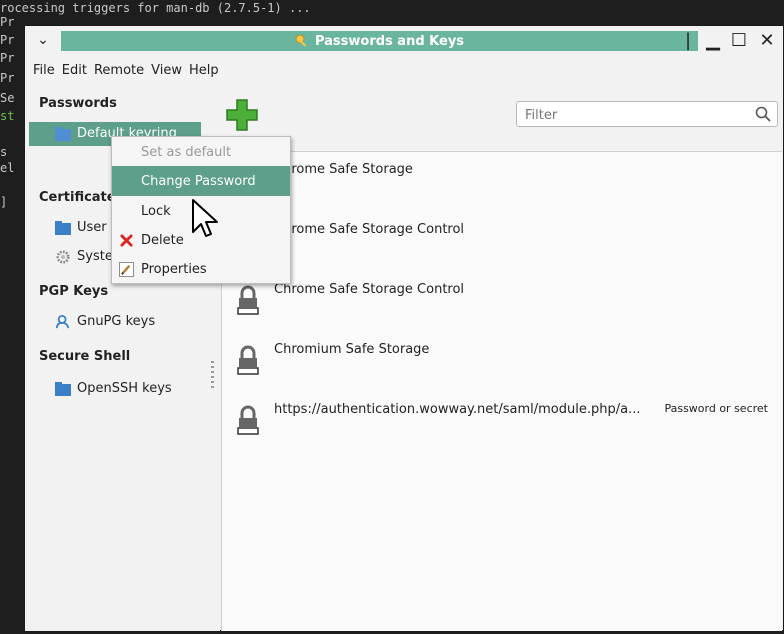  What do you see at coordinates (92, 227) in the screenshot?
I see `sidebar-item-label: User` at bounding box center [92, 227].